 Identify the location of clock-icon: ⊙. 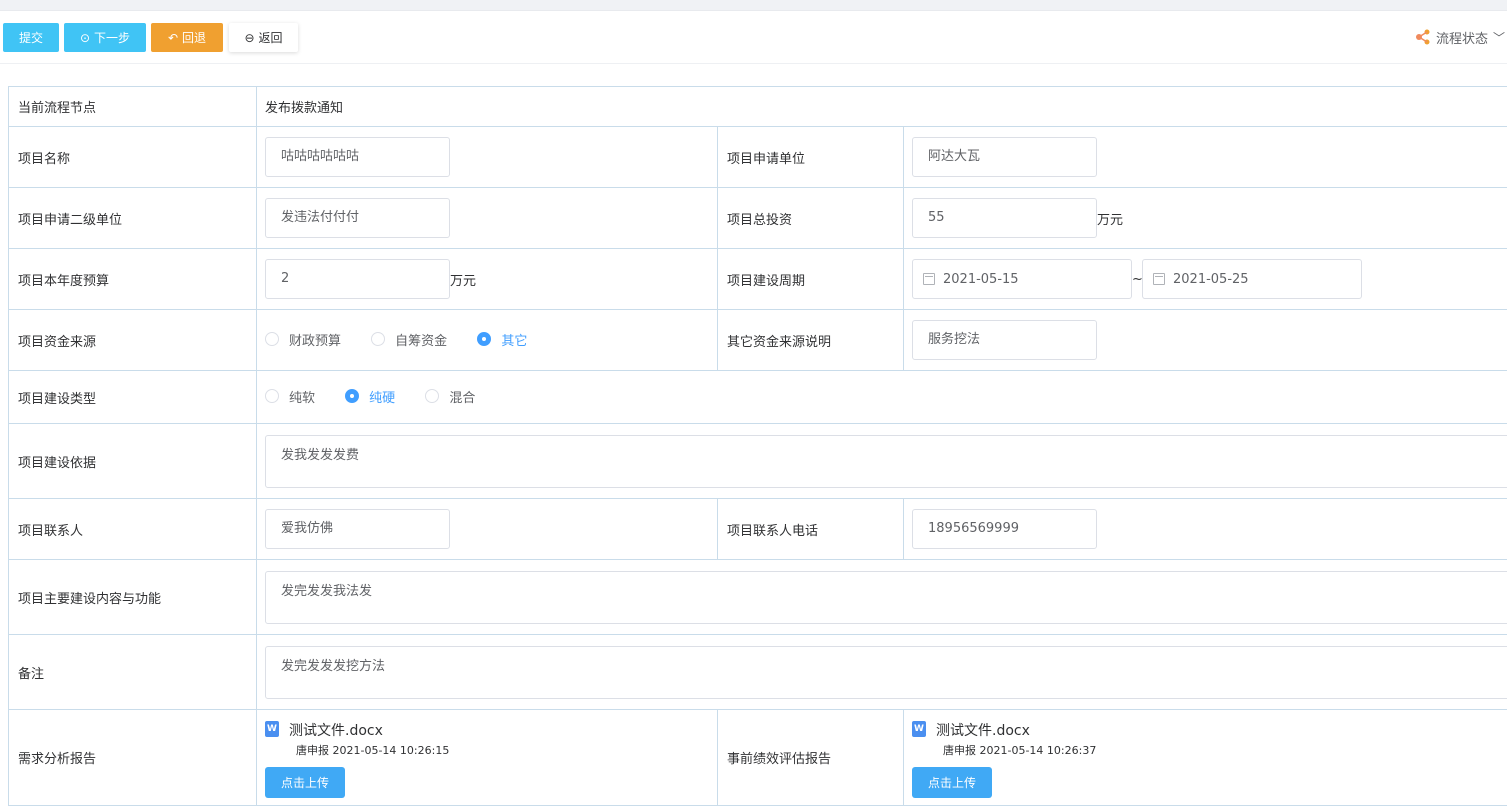
(85, 37).